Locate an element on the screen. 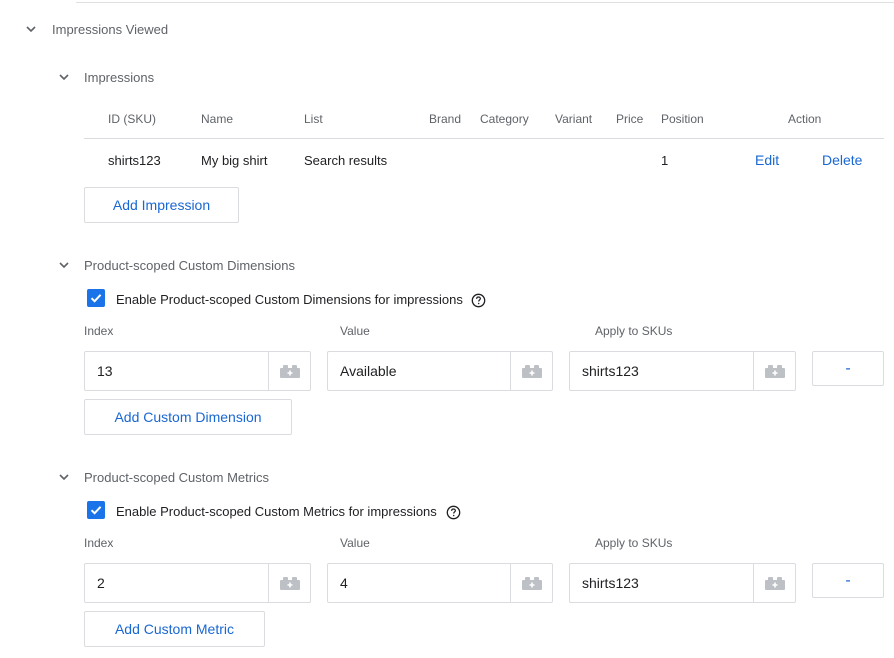  column-header-position: Position is located at coordinates (682, 119).